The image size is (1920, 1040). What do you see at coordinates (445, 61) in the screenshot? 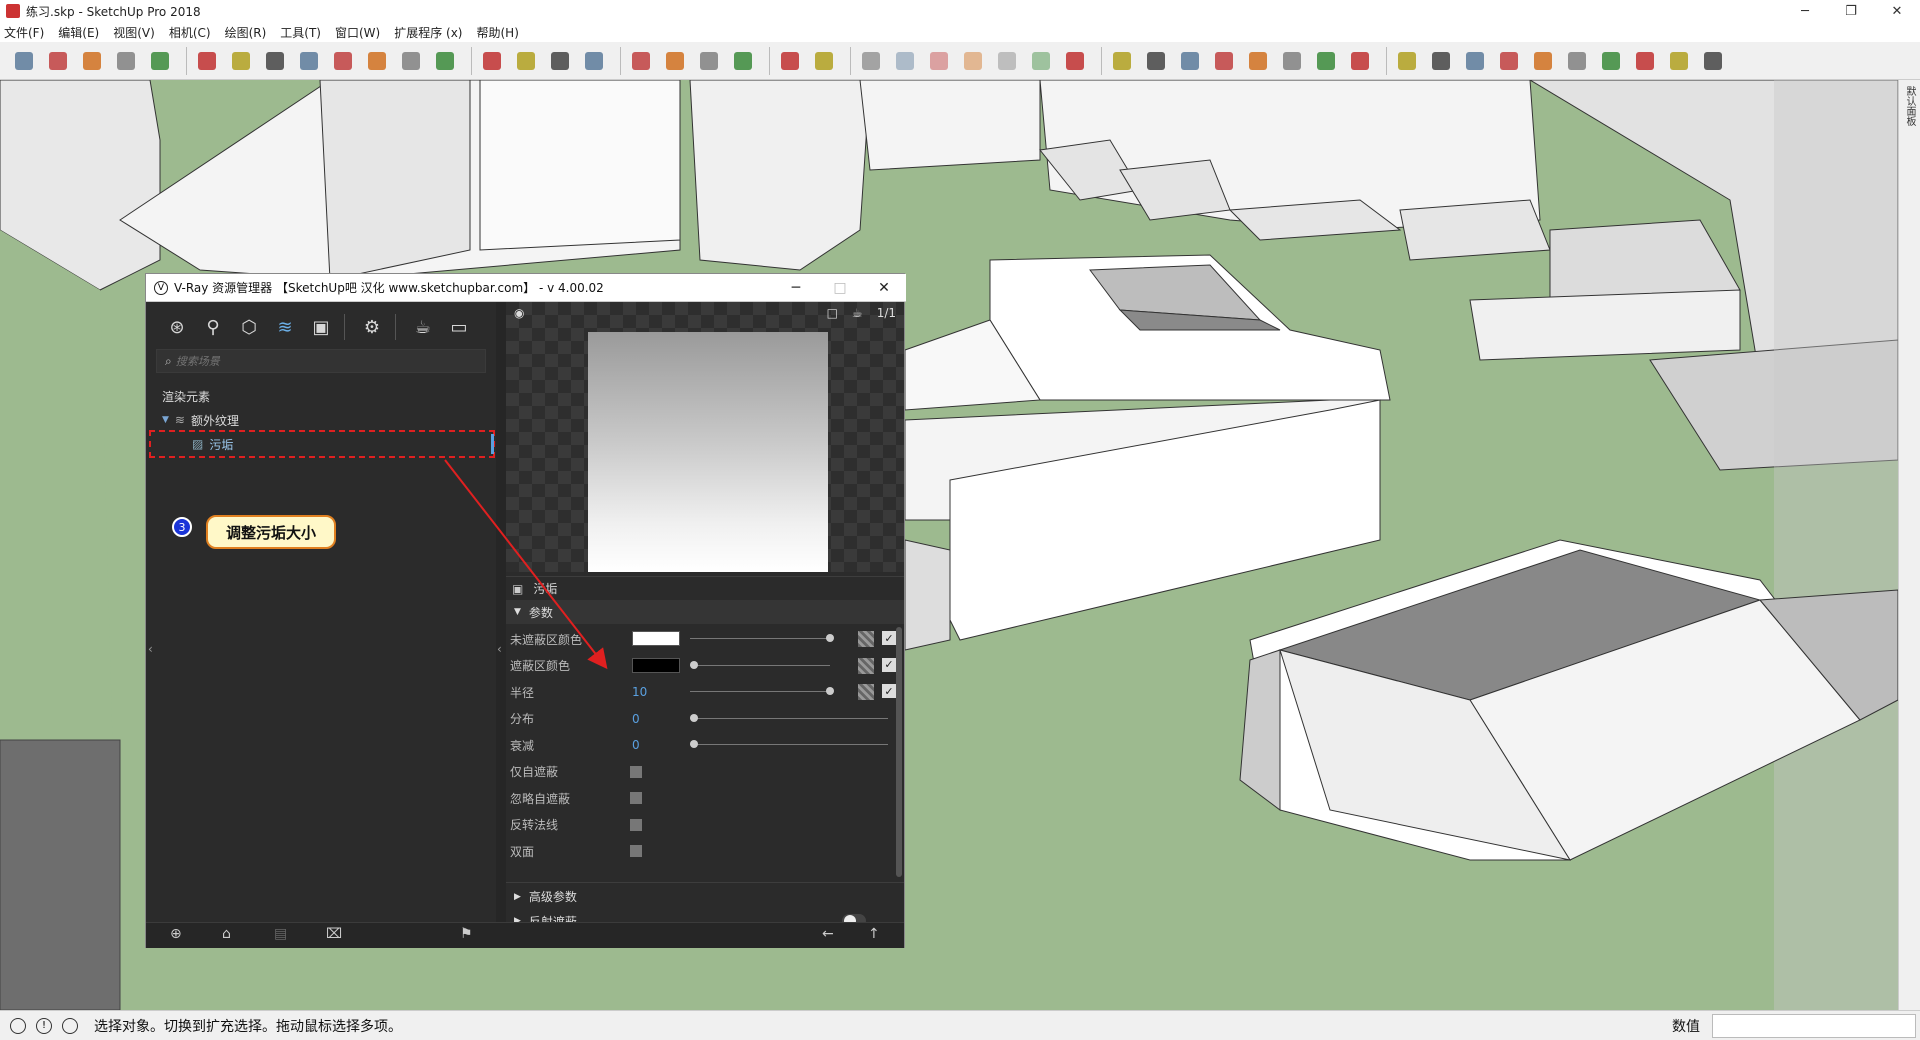
I see `paint-bucket-icon` at bounding box center [445, 61].